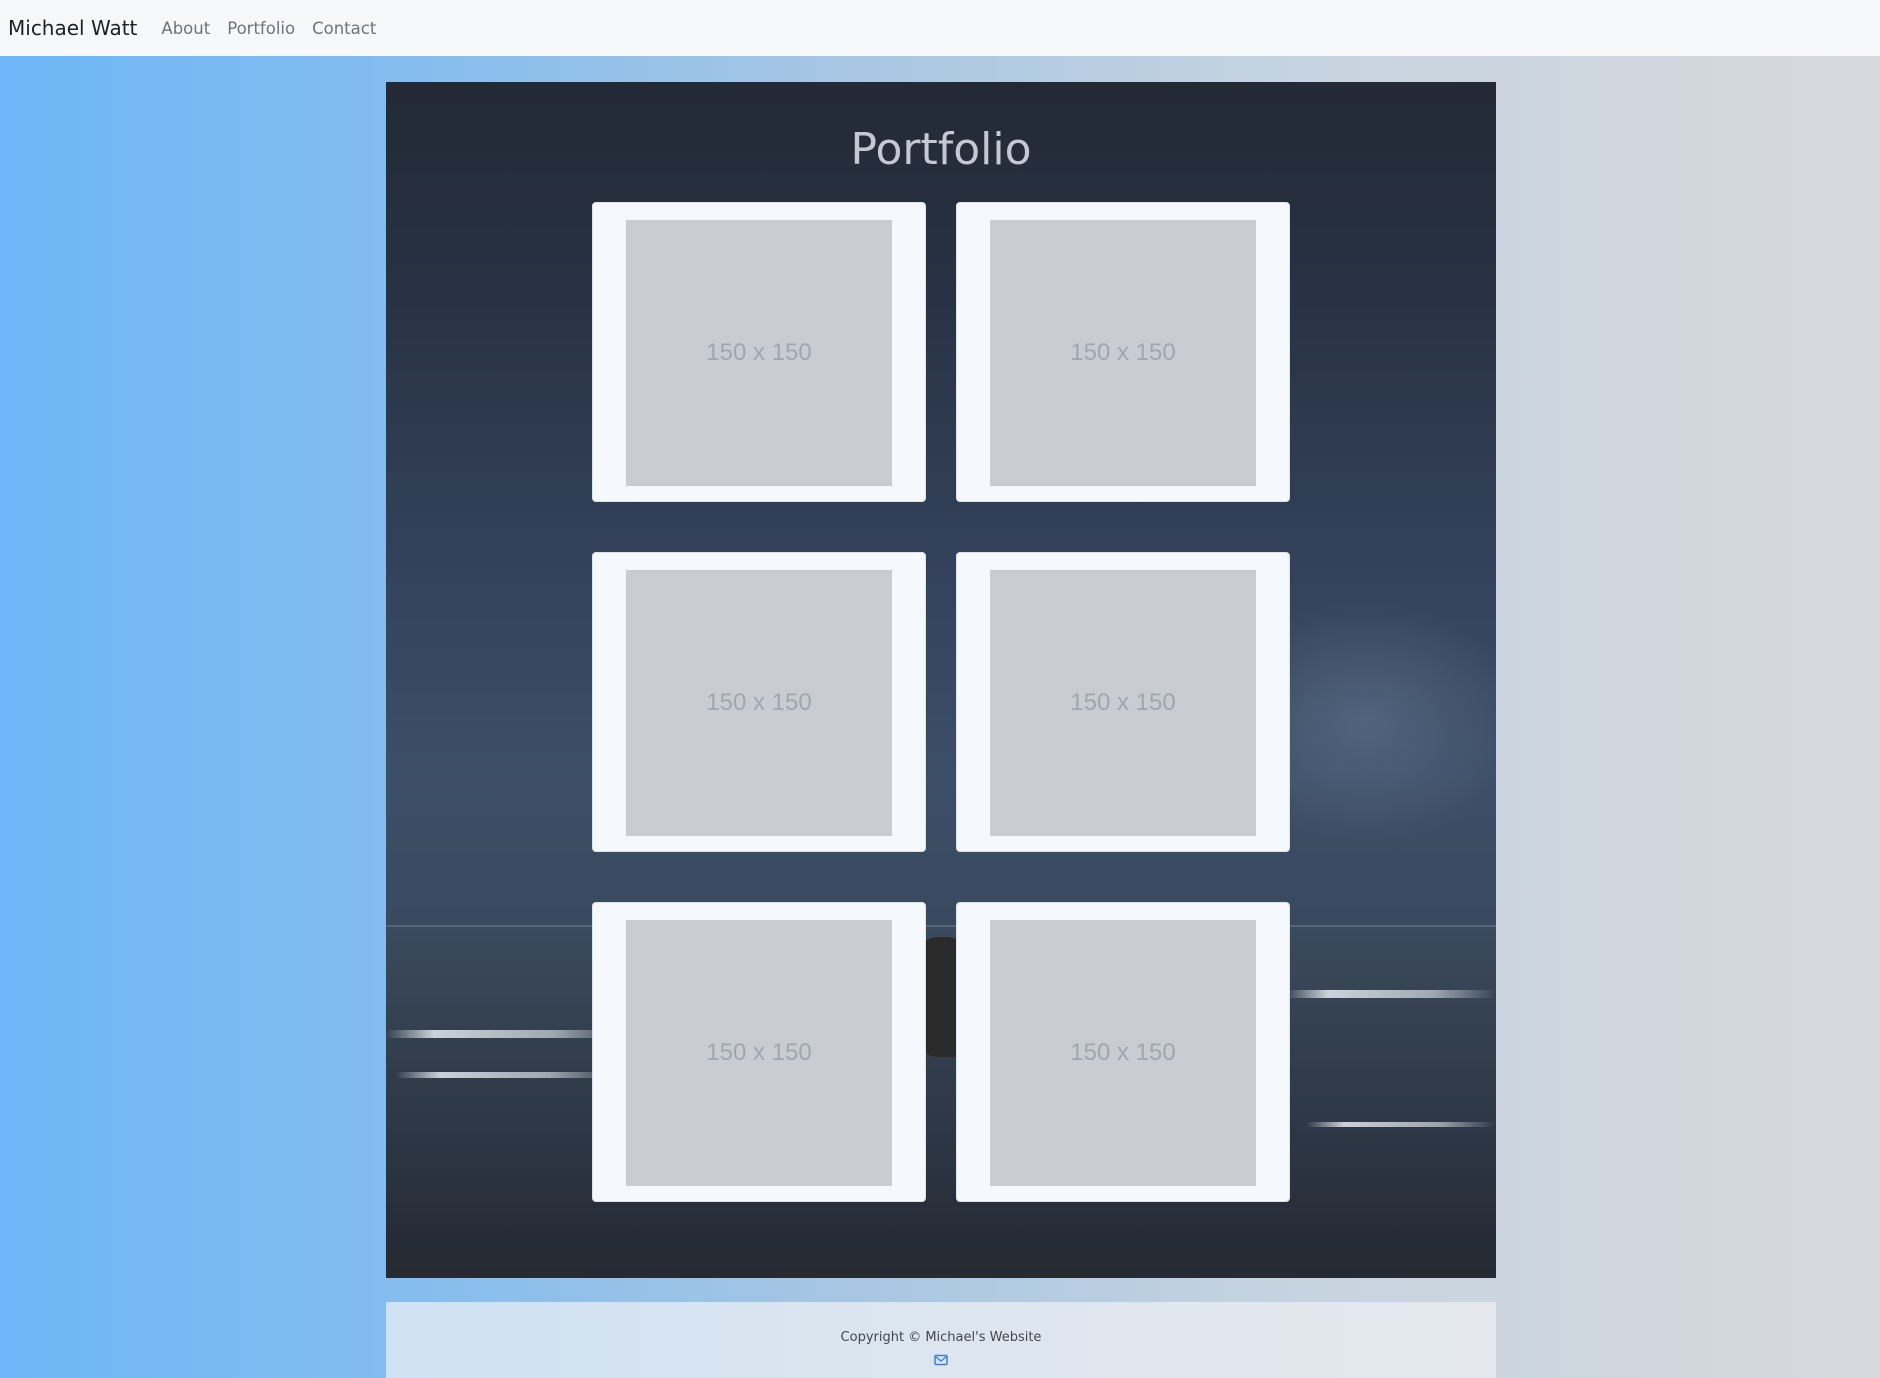 This screenshot has width=1880, height=1378. Describe the element at coordinates (185, 28) in the screenshot. I see `nav-link-about: About` at that location.